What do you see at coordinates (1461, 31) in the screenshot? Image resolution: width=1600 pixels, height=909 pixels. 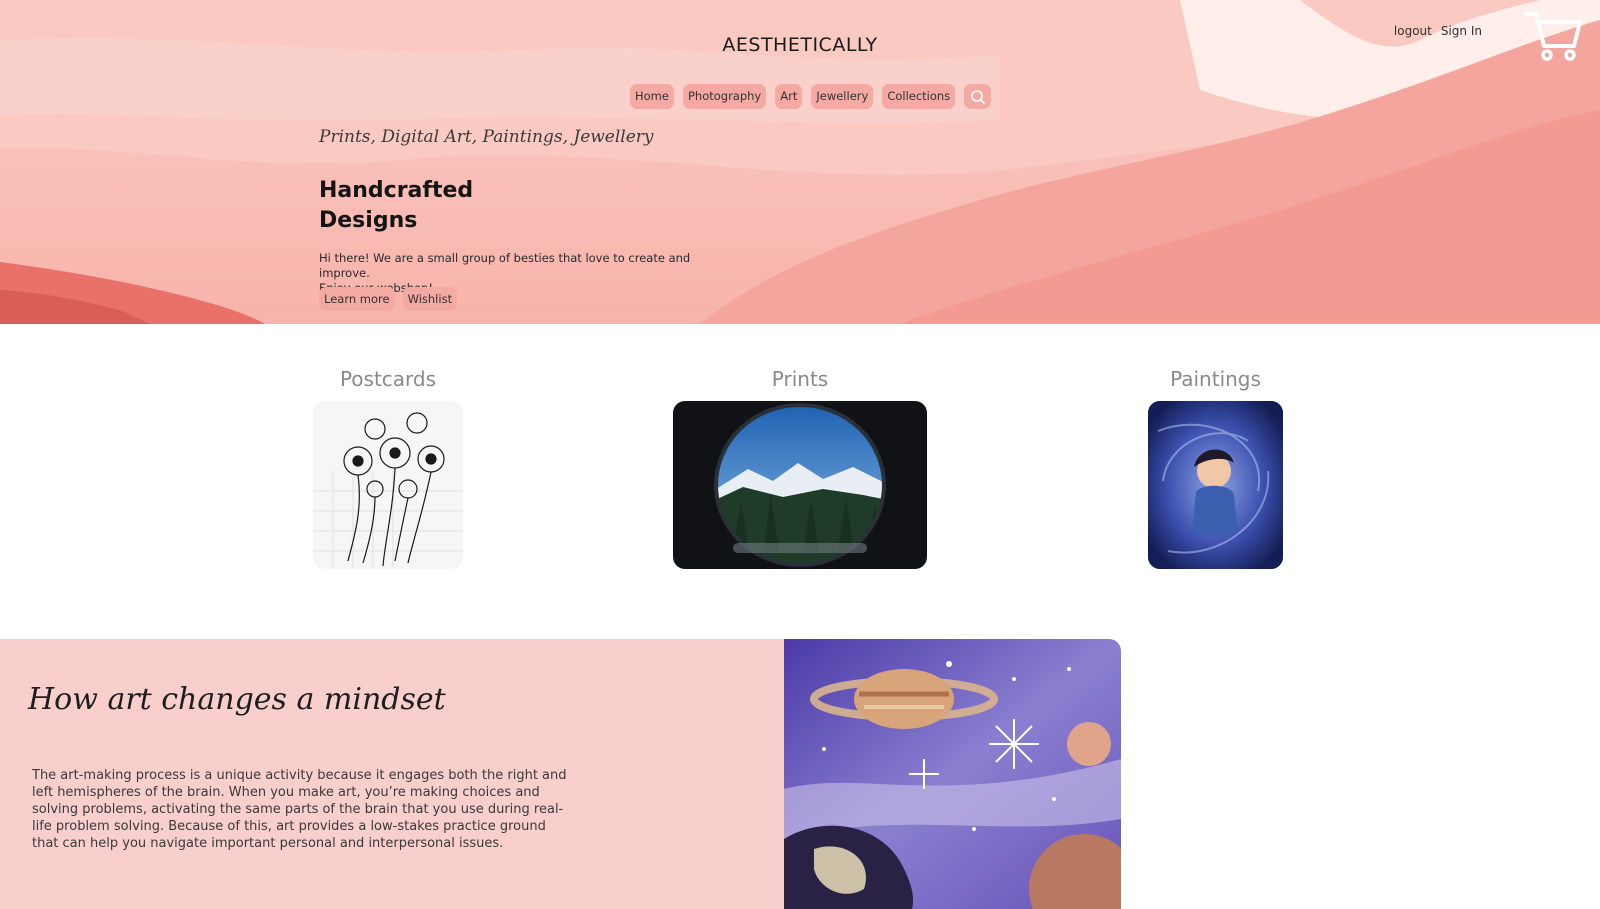 I see `sign-in-link: Sign In` at bounding box center [1461, 31].